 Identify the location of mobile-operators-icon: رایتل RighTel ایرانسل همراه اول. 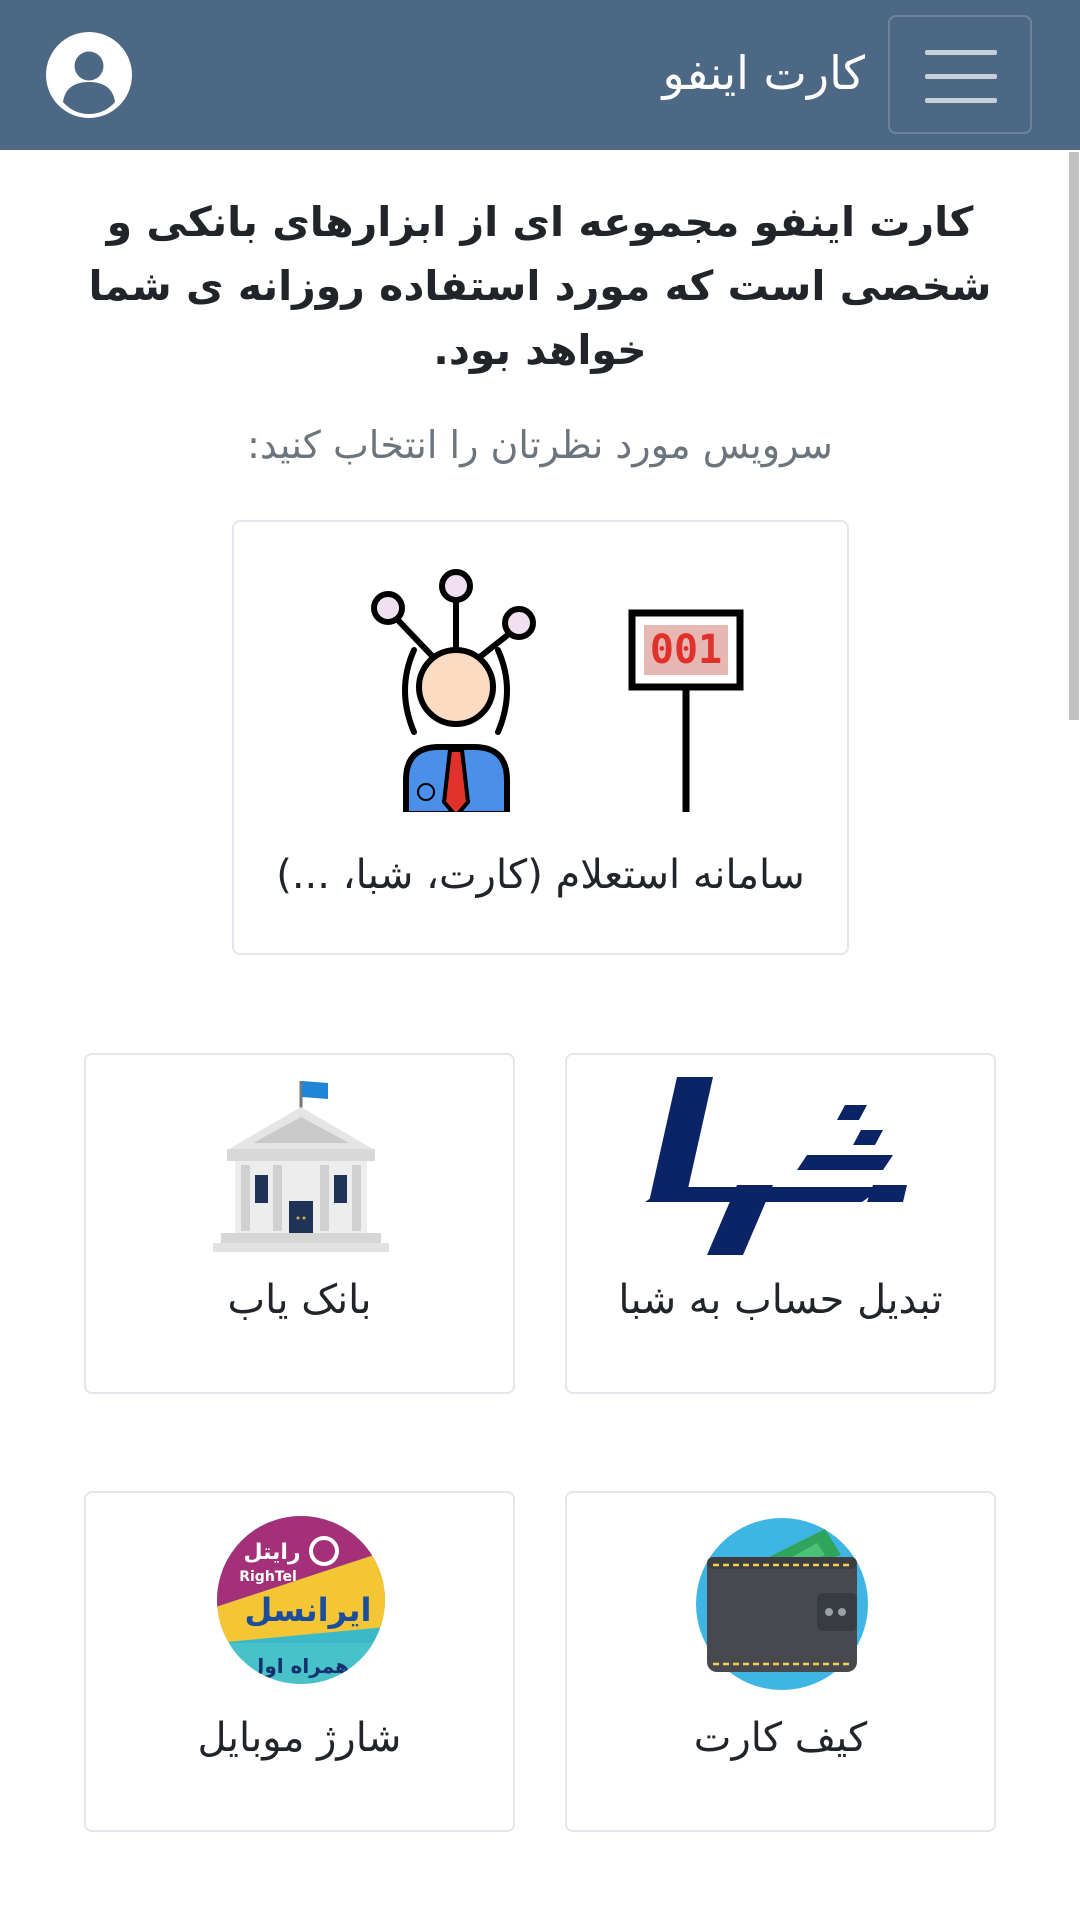
(301, 1600).